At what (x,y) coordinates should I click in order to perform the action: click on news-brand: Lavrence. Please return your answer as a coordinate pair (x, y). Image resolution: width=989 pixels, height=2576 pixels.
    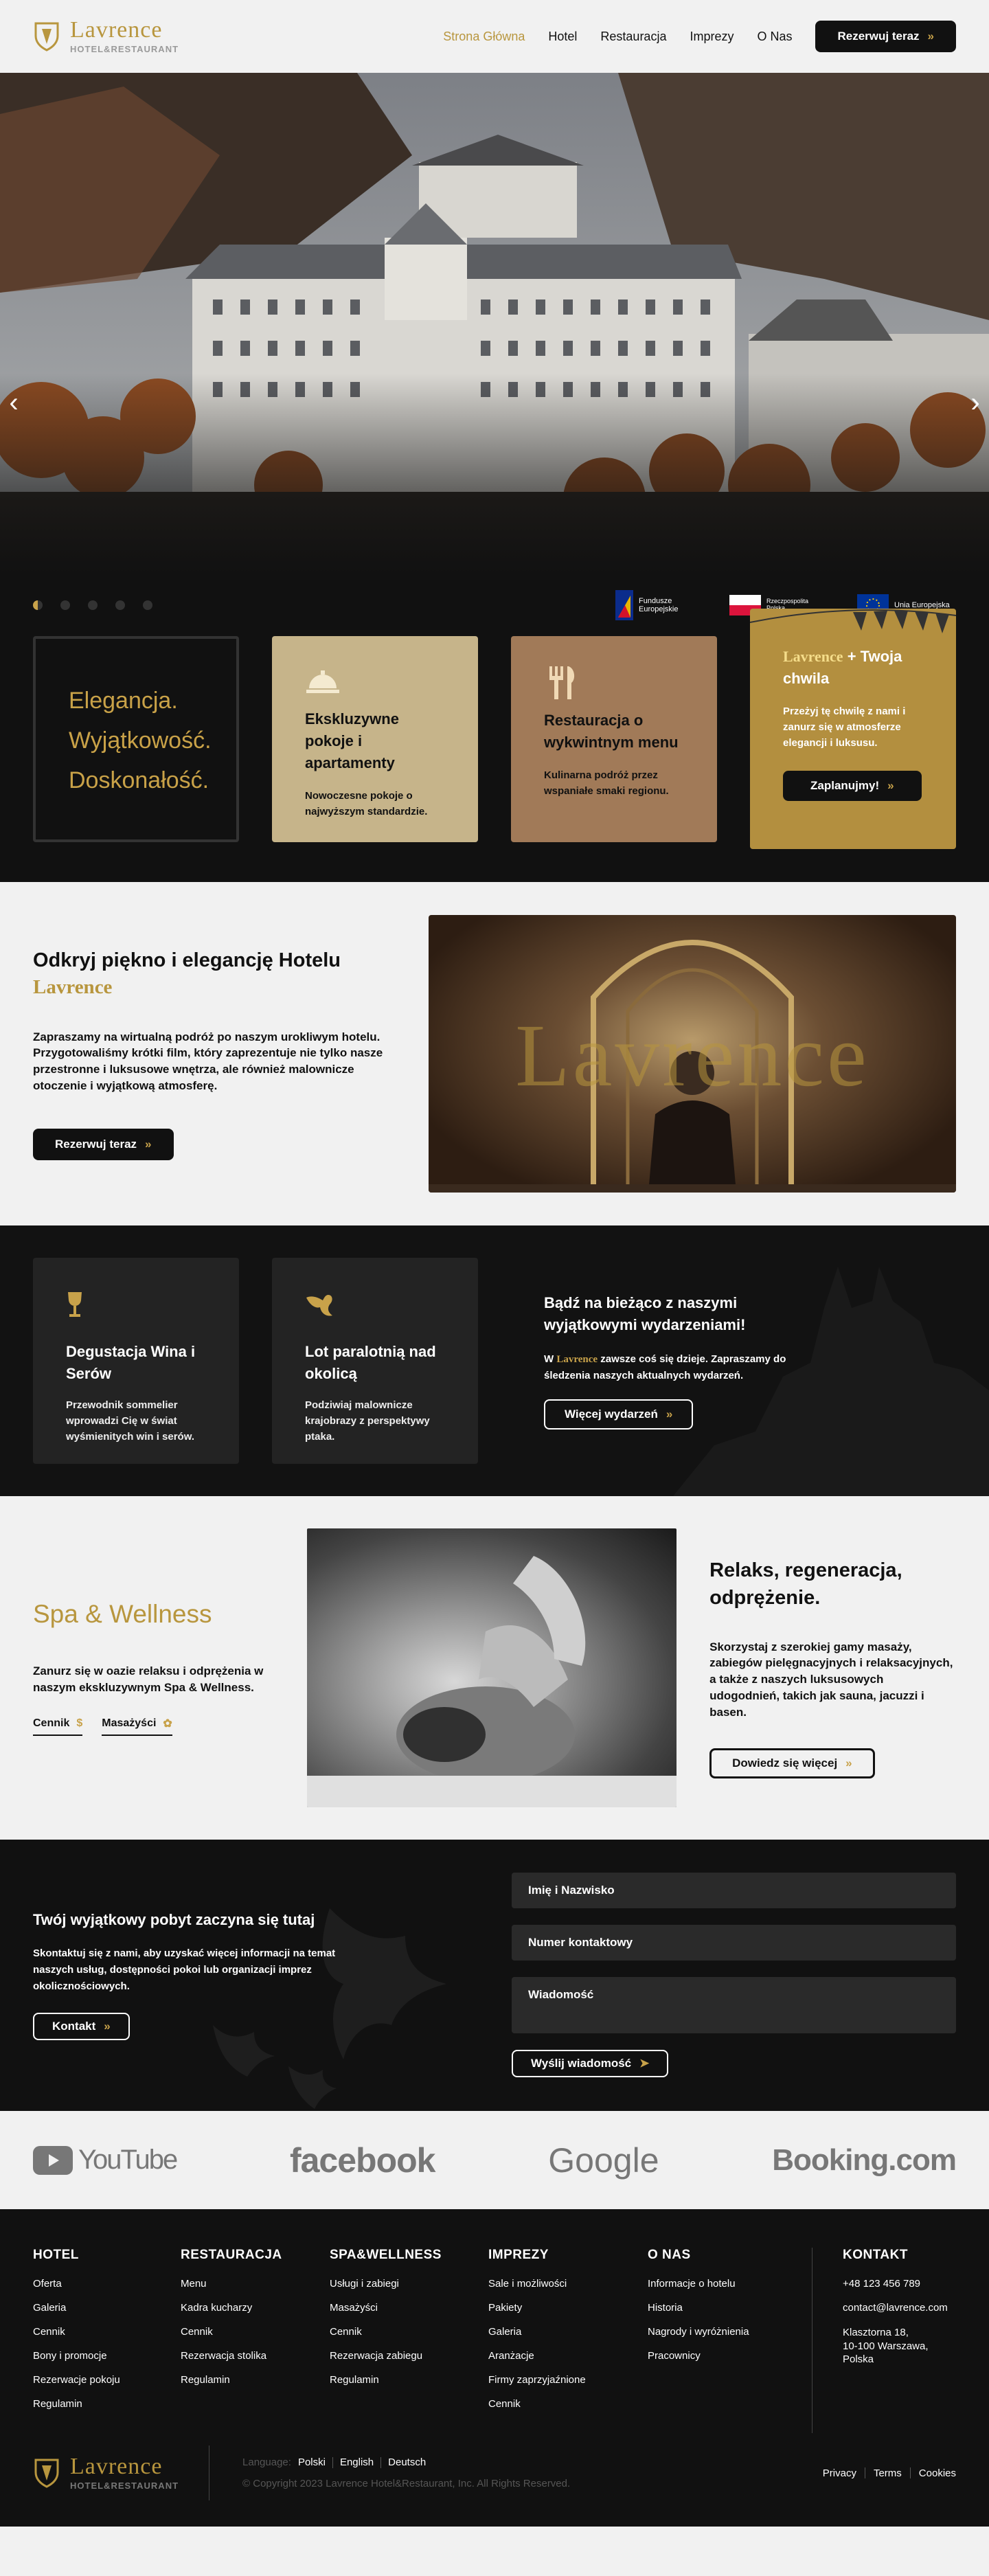
    Looking at the image, I should click on (577, 1360).